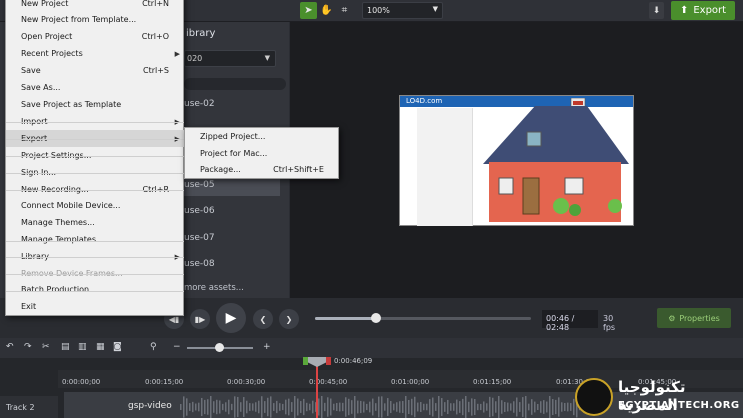 The width and height of the screenshot is (743, 418). I want to click on pan-tool-button: ✋, so click(326, 10).